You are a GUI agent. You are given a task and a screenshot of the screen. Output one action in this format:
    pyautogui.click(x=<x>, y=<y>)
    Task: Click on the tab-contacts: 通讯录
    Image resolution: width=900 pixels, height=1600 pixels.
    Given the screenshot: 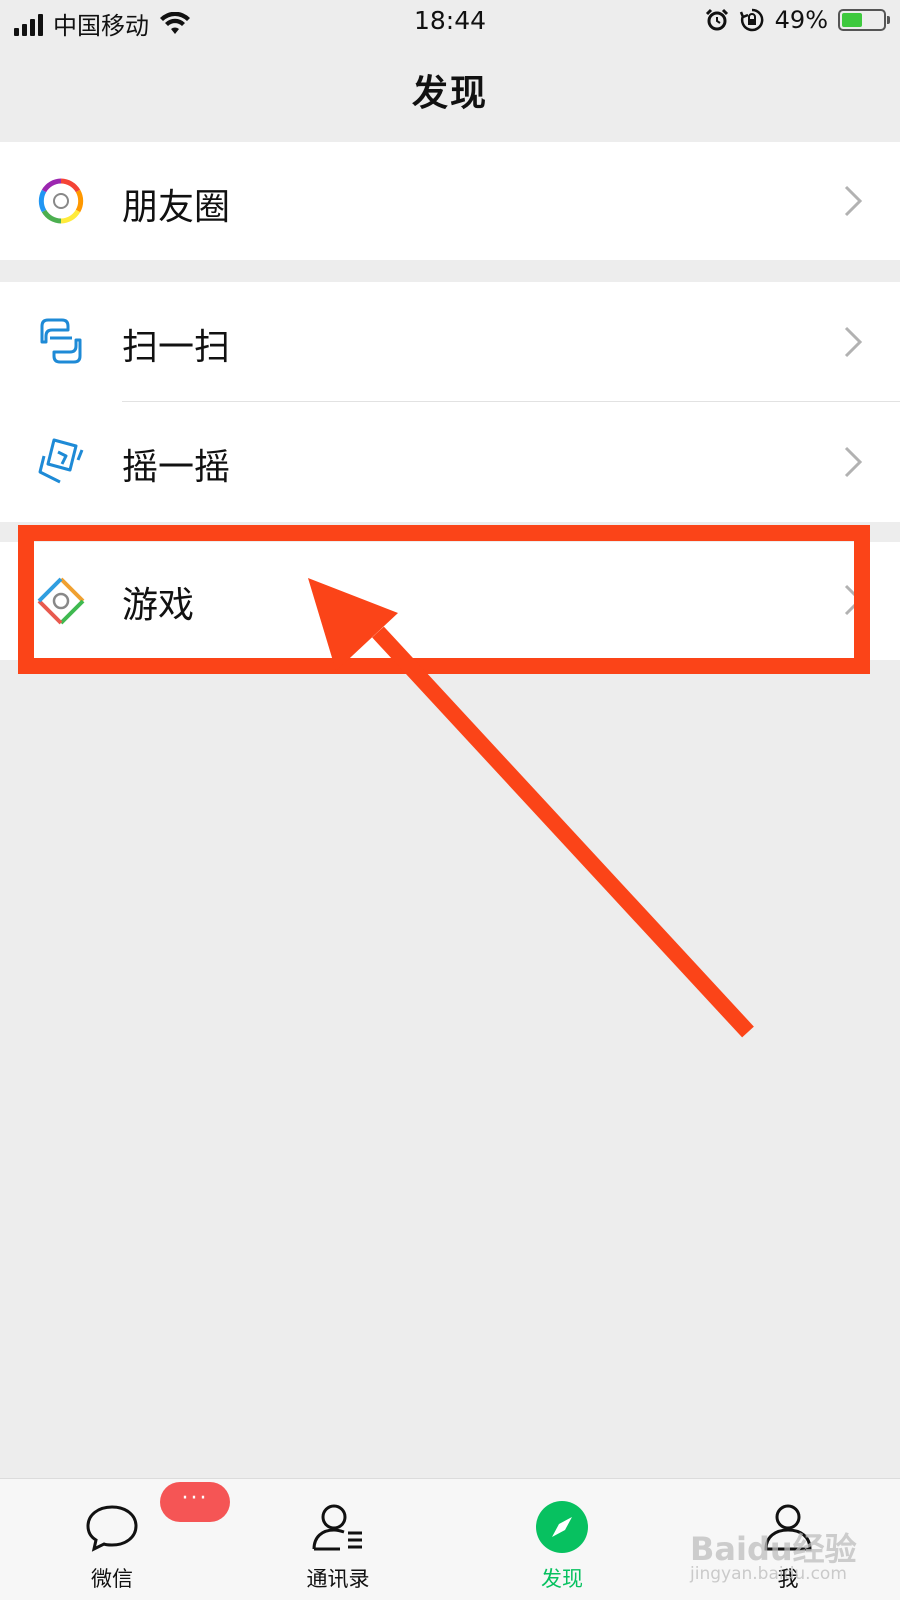 What is the action you would take?
    pyautogui.click(x=338, y=1539)
    